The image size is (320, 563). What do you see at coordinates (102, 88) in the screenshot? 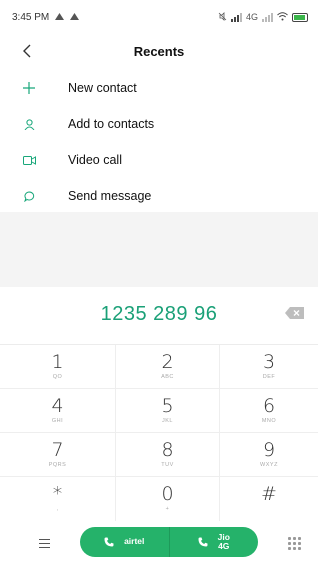
I see `action-label: New contact` at bounding box center [102, 88].